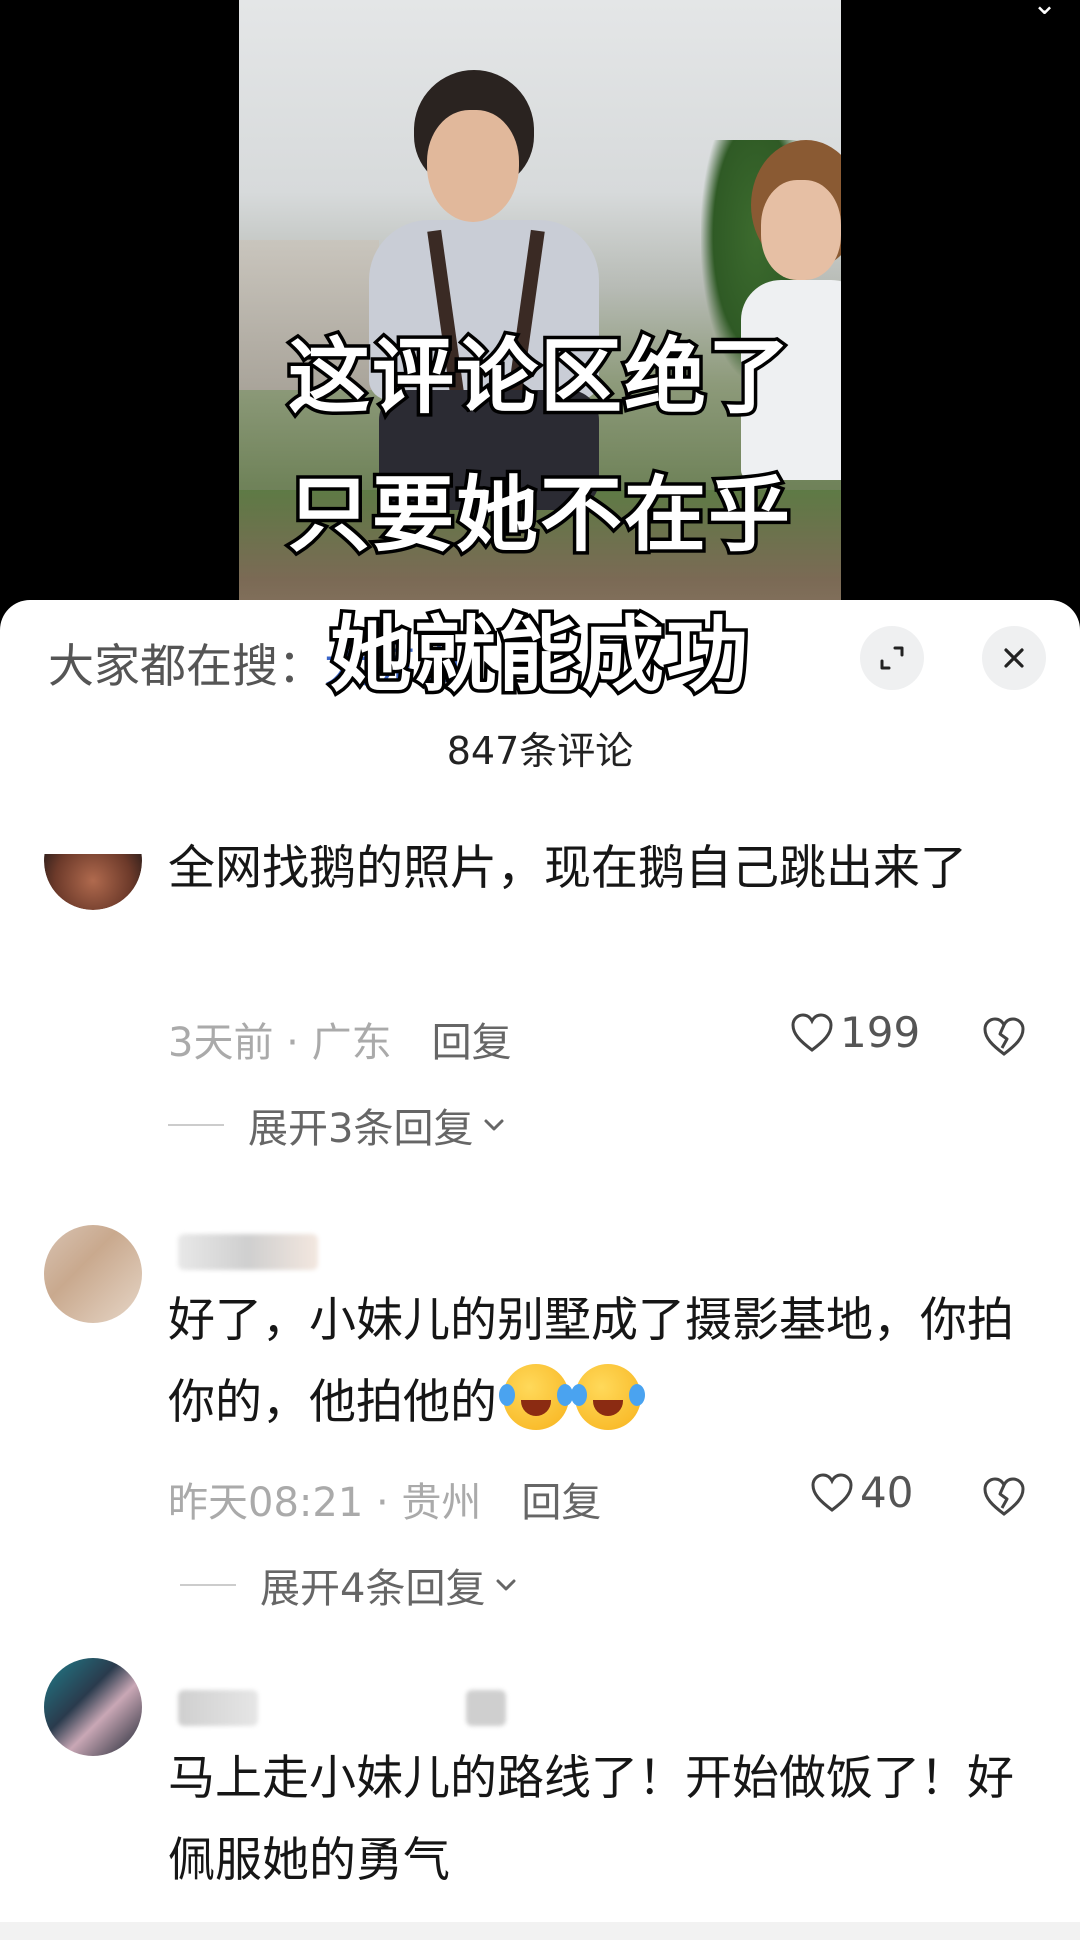 This screenshot has height=1940, width=1080. What do you see at coordinates (880, 1032) in the screenshot?
I see `like-count: 199` at bounding box center [880, 1032].